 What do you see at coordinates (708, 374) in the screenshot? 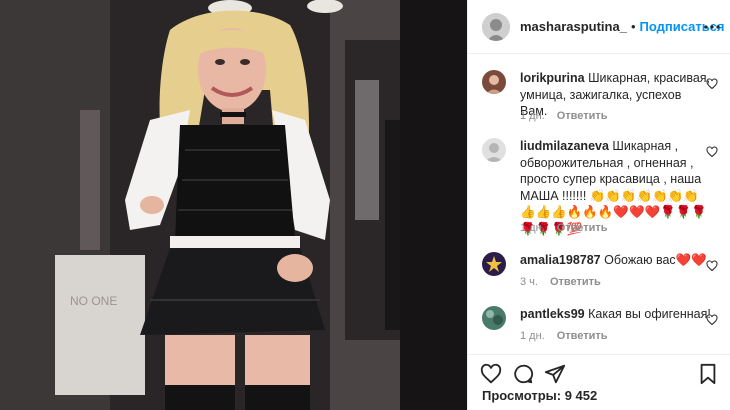
I see `bookmark-icon` at bounding box center [708, 374].